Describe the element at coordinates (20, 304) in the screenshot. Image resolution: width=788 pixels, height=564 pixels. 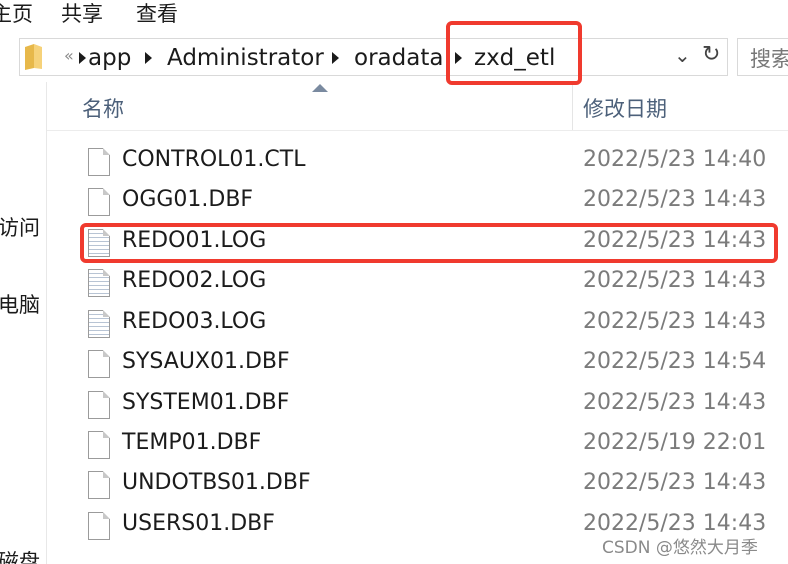
I see `nav-item-this-pc: 电脑` at that location.